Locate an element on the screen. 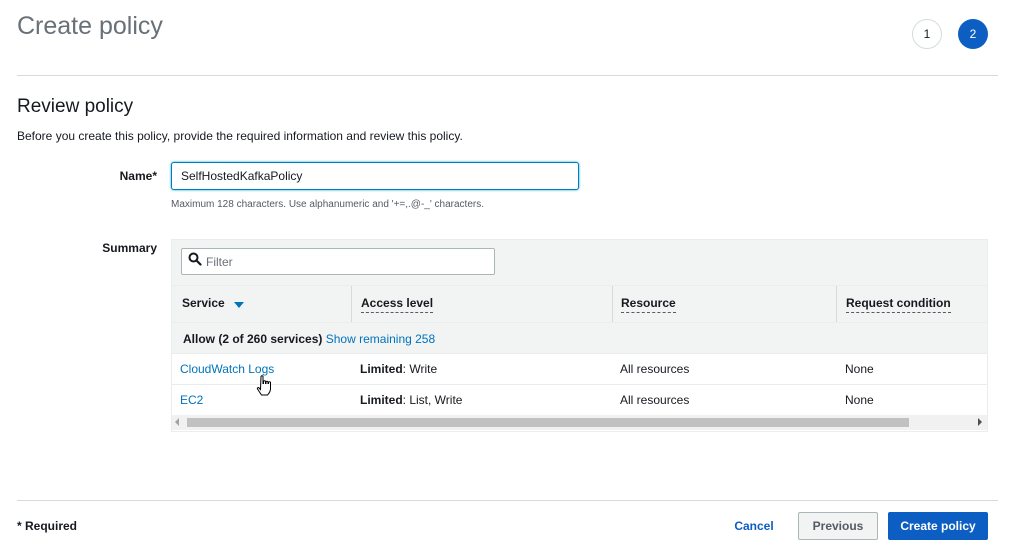 The height and width of the screenshot is (552, 1024). scroll-right-icon is located at coordinates (980, 422).